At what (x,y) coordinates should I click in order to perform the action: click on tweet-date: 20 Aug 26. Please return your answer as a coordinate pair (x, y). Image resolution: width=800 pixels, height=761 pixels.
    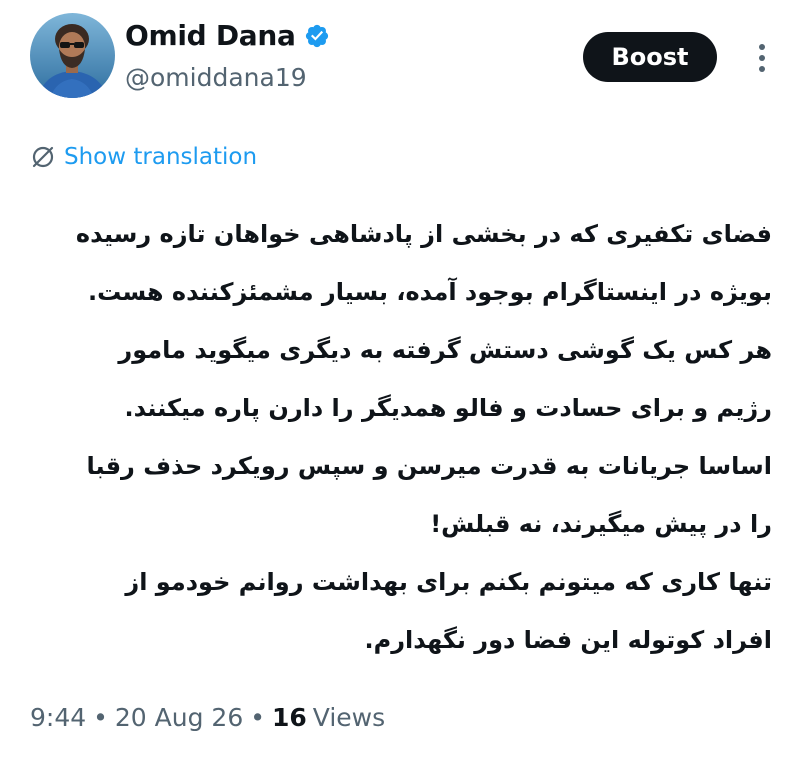
    Looking at the image, I should click on (179, 718).